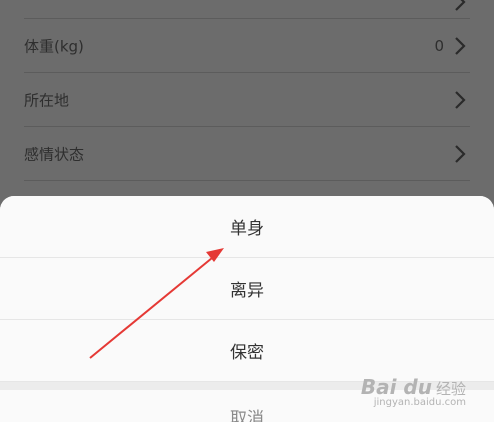 This screenshot has width=494, height=422. What do you see at coordinates (47, 100) in the screenshot?
I see `row-label: 所在地` at bounding box center [47, 100].